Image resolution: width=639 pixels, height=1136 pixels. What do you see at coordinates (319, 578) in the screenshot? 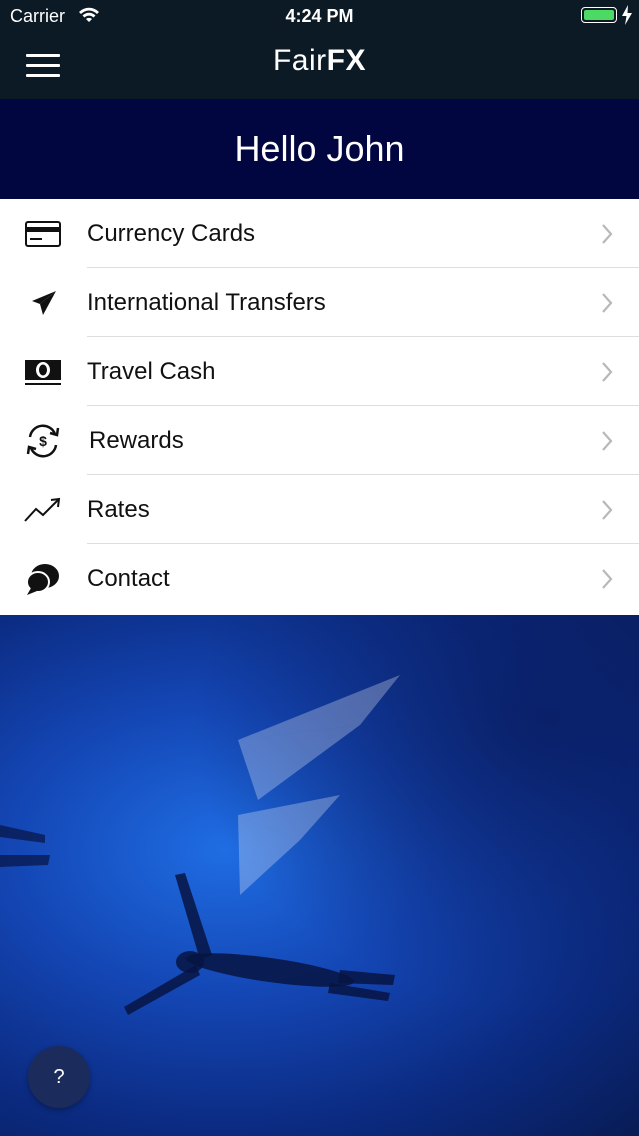
I see `menu-item-contact: Contact` at bounding box center [319, 578].